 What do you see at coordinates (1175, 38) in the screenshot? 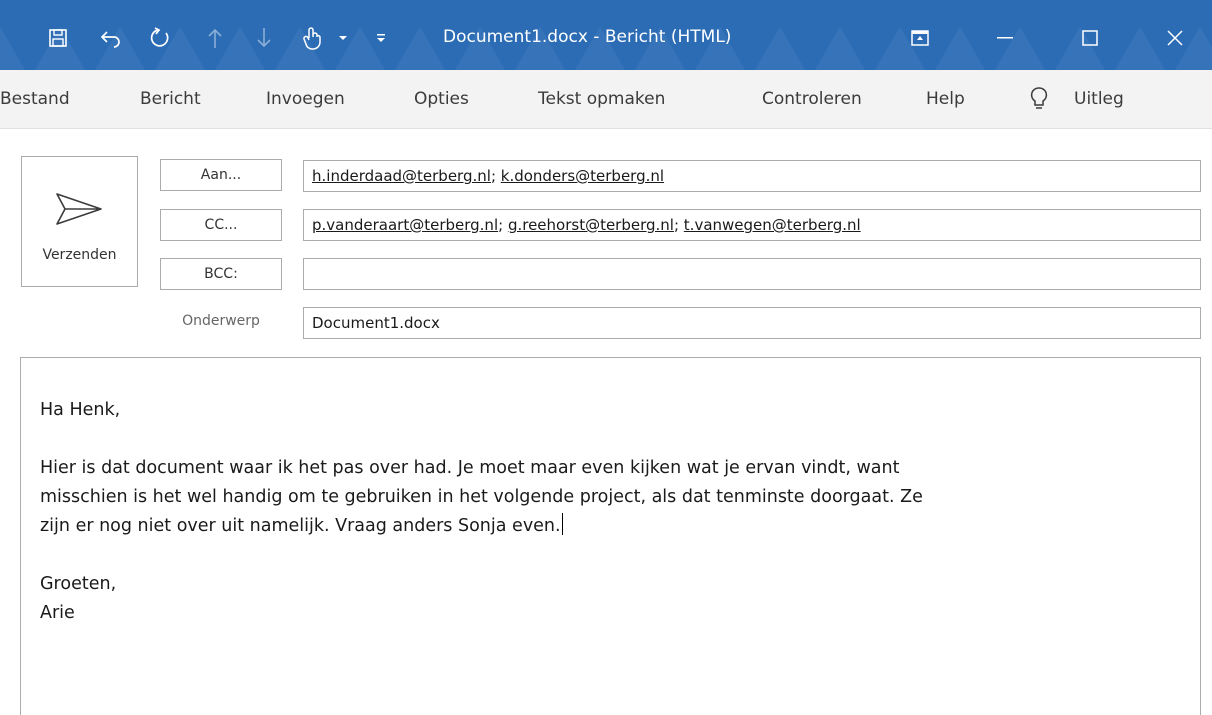
I see `close-icon` at bounding box center [1175, 38].